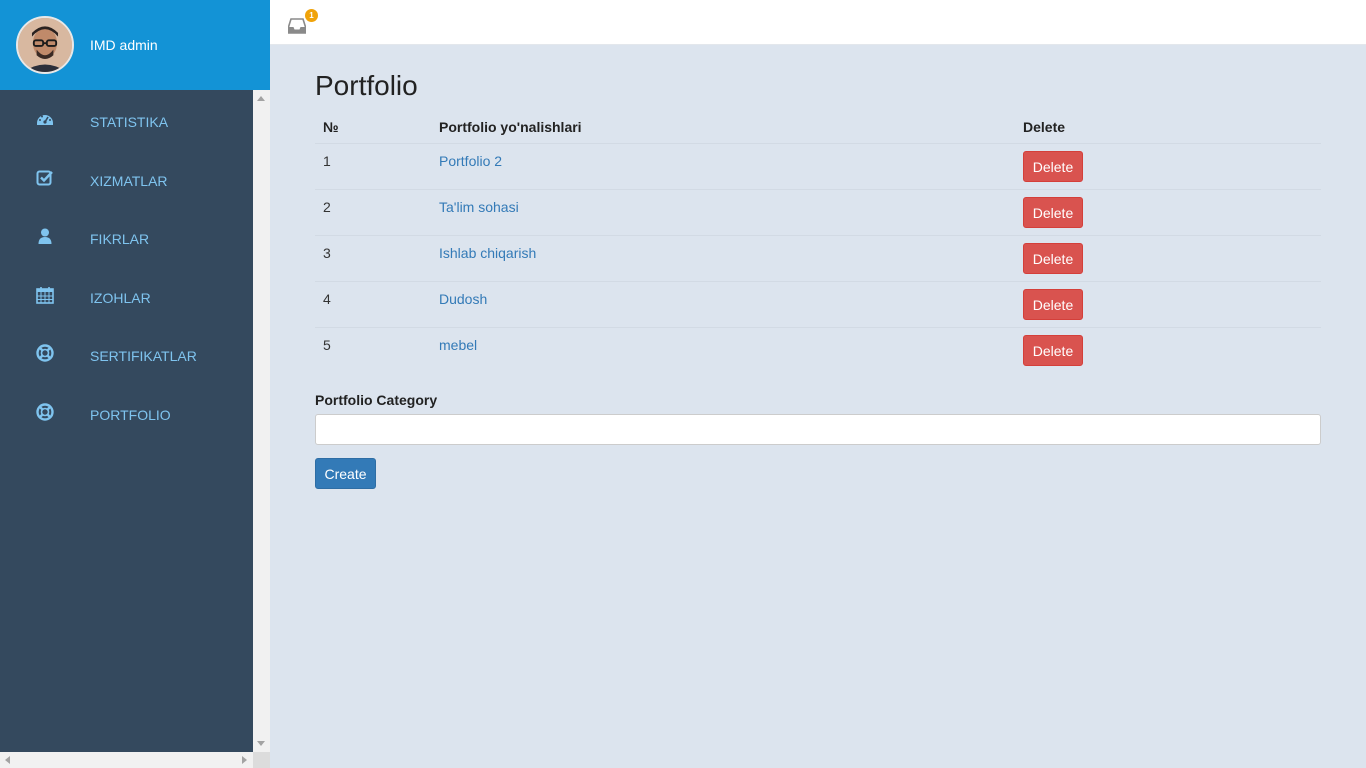 The width and height of the screenshot is (1366, 768). I want to click on sidebar-item-statistika: STATISTIKA, so click(126, 119).